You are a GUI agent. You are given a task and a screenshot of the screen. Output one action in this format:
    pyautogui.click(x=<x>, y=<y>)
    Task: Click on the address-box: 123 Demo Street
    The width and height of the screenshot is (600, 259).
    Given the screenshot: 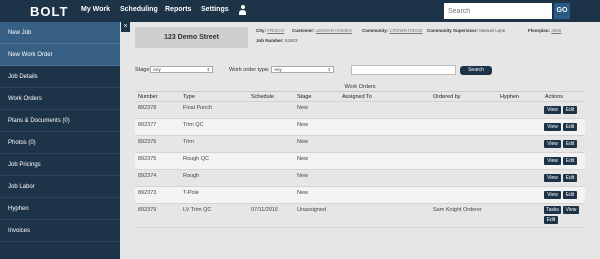 What is the action you would take?
    pyautogui.click(x=191, y=37)
    